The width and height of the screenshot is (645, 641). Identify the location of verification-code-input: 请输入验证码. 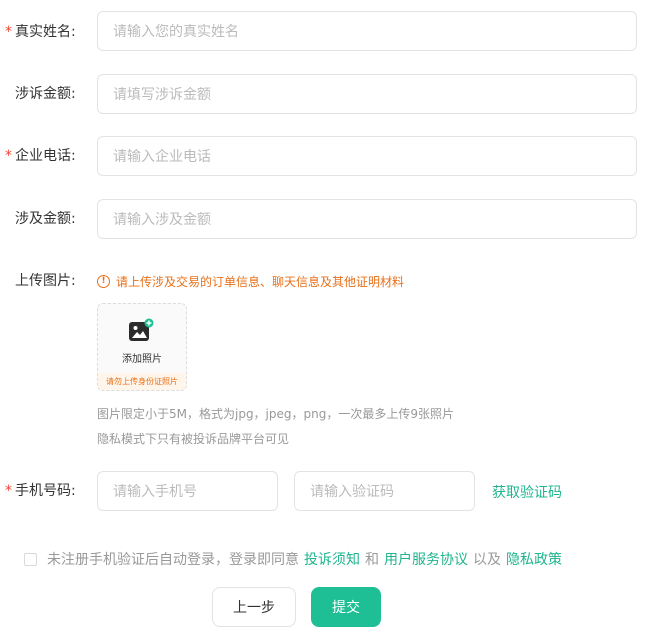
(384, 491).